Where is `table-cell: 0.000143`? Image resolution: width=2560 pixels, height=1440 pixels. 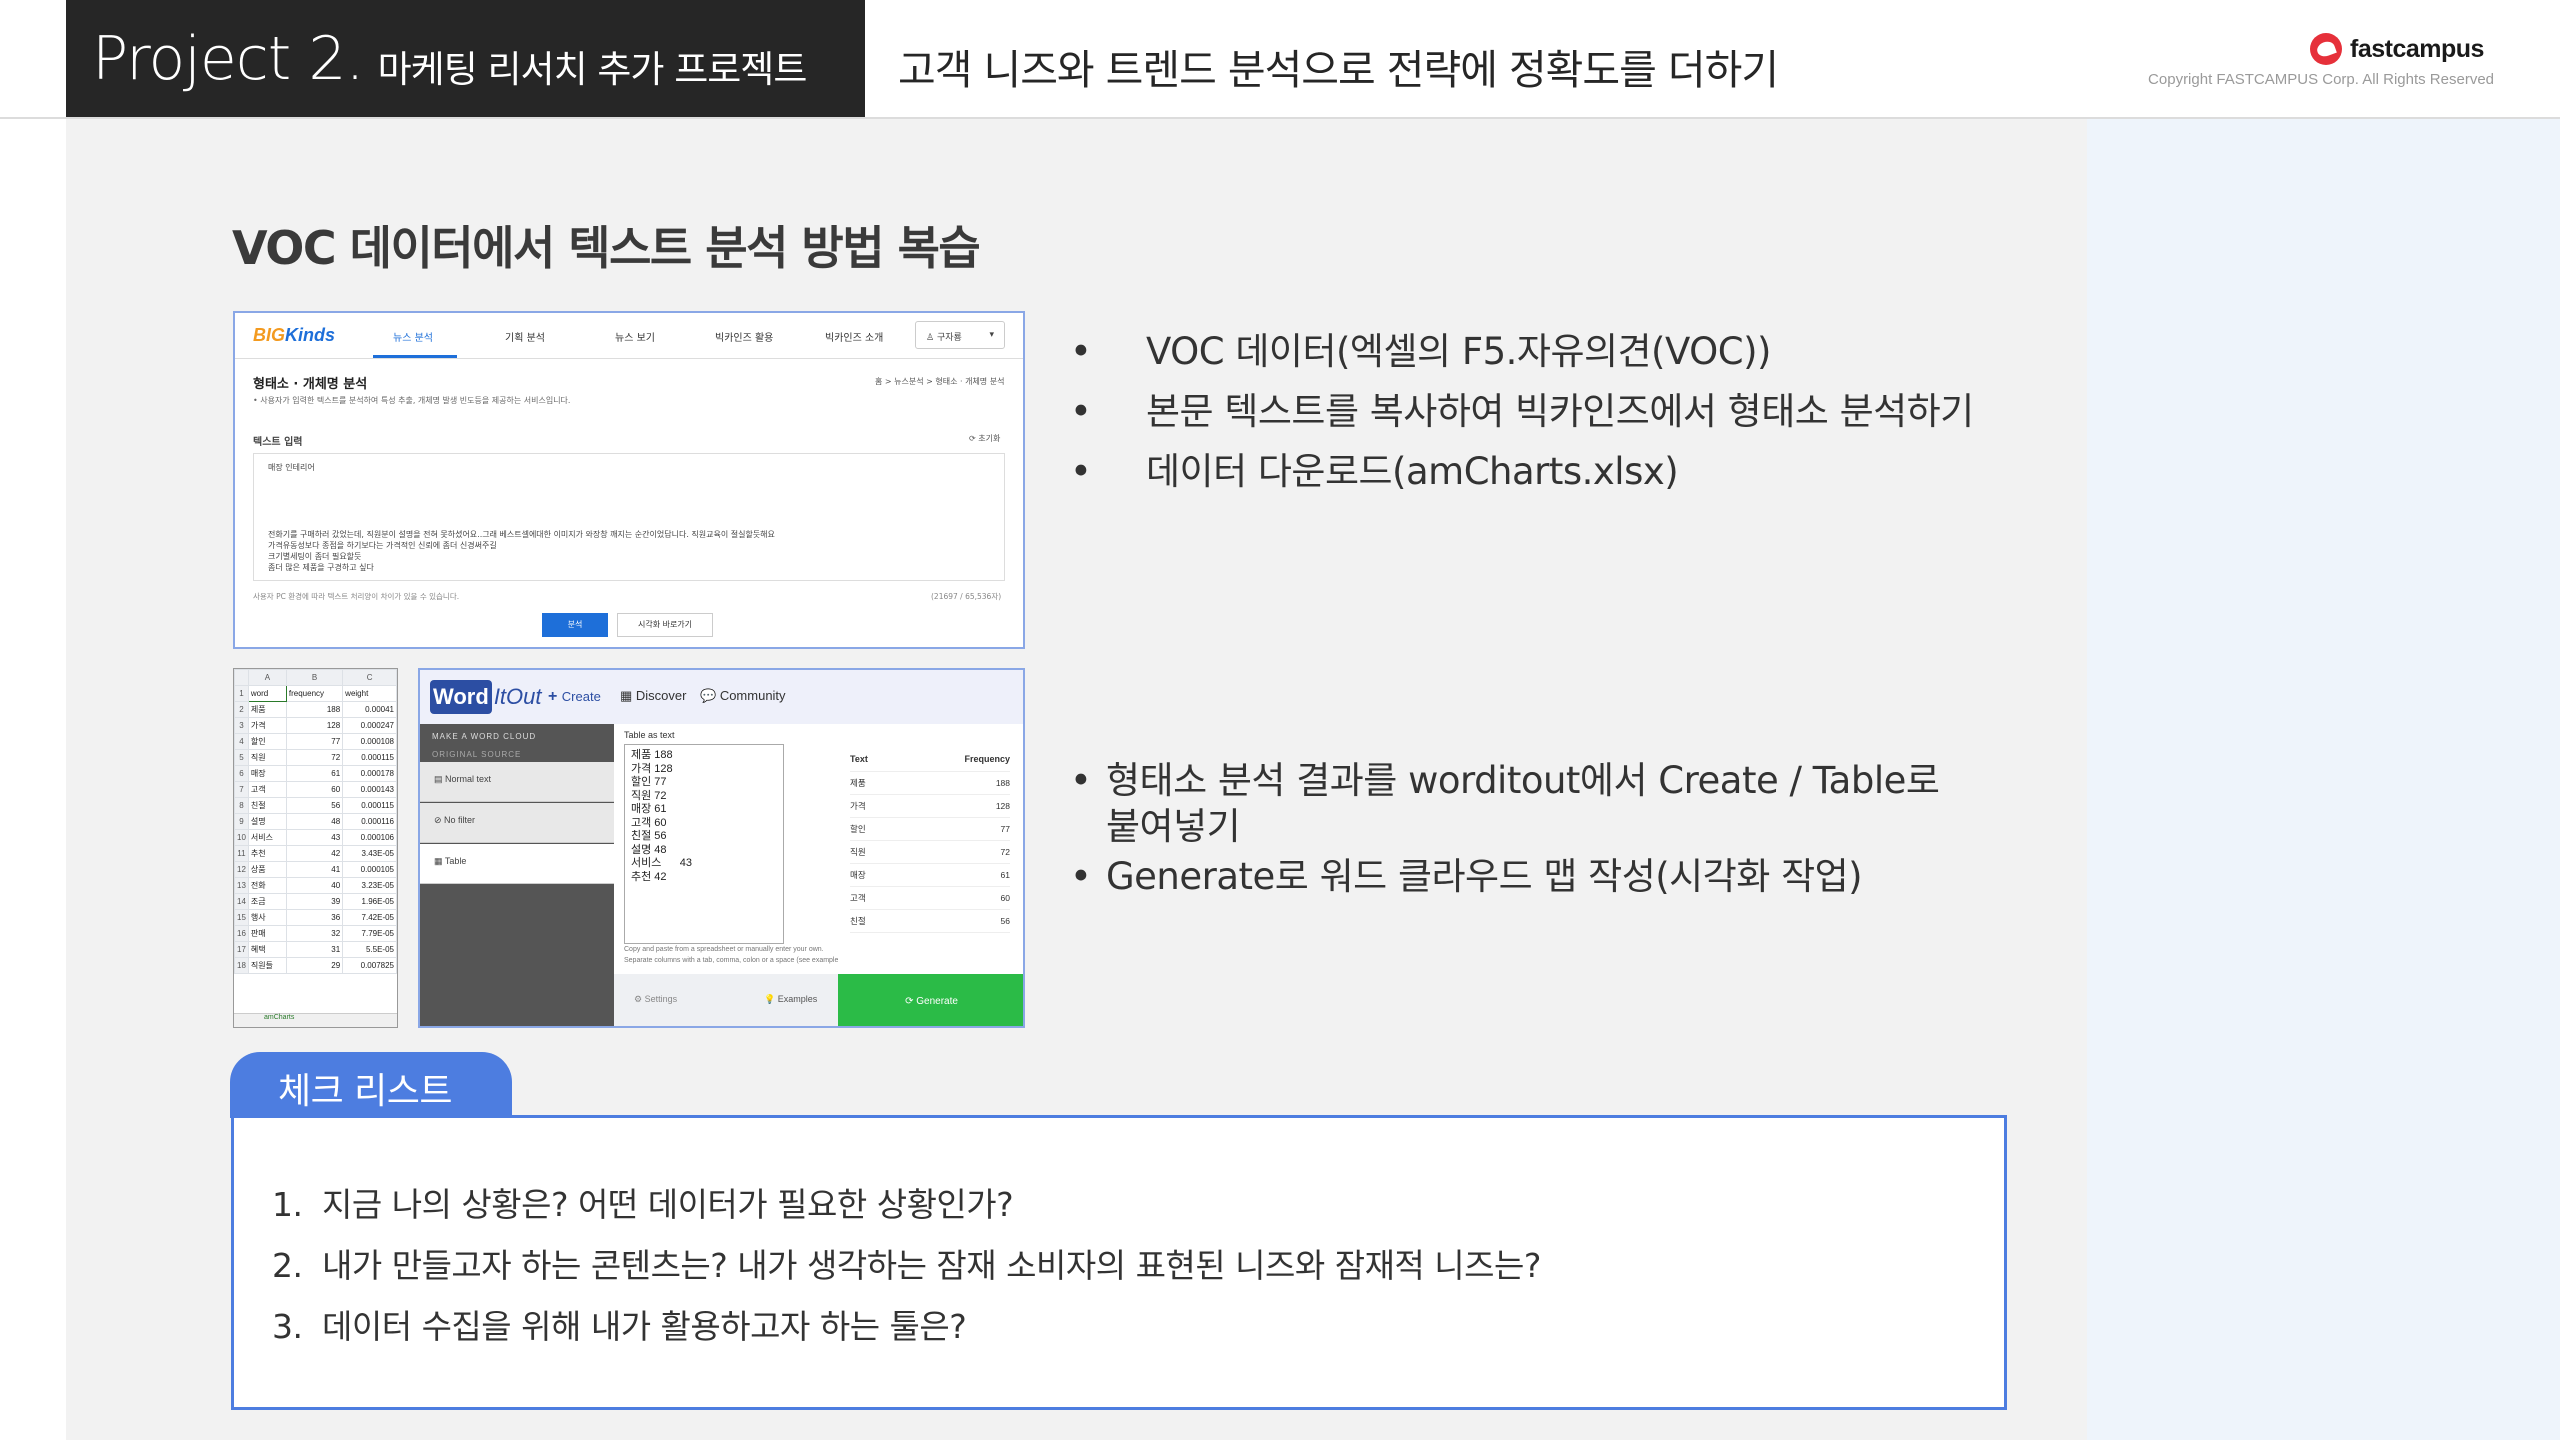 table-cell: 0.000143 is located at coordinates (369, 789).